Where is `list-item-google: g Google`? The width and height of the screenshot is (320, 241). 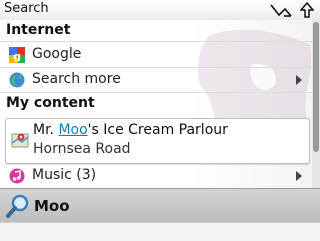 list-item-google: g Google is located at coordinates (155, 55).